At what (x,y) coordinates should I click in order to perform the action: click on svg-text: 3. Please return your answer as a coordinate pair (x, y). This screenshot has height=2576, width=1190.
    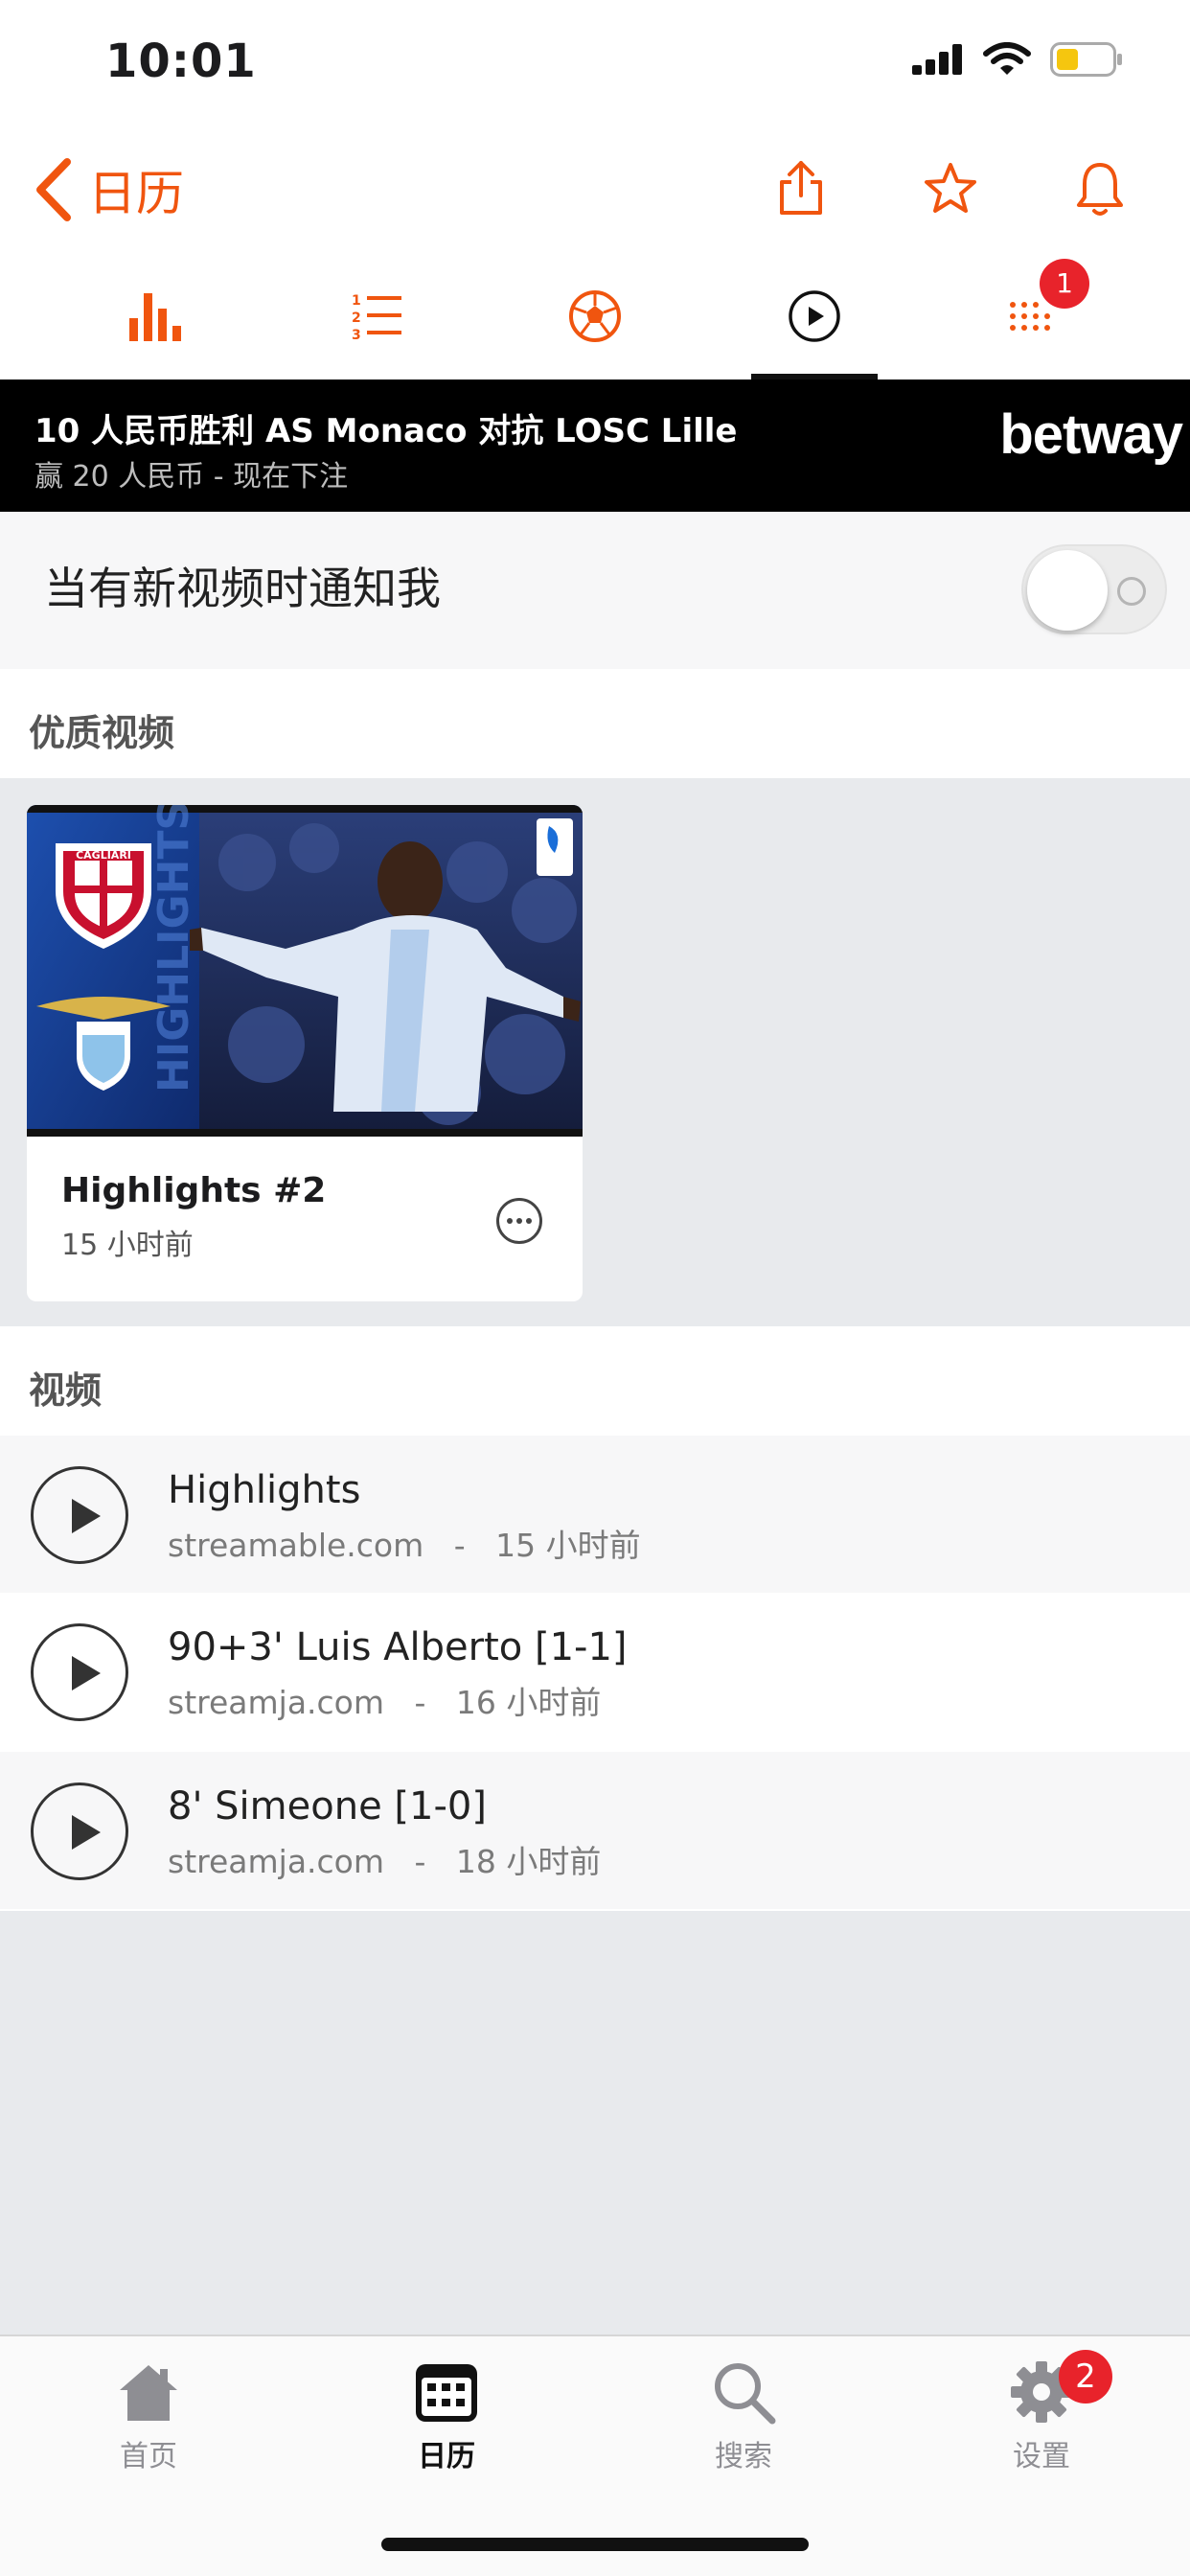
    Looking at the image, I should click on (357, 335).